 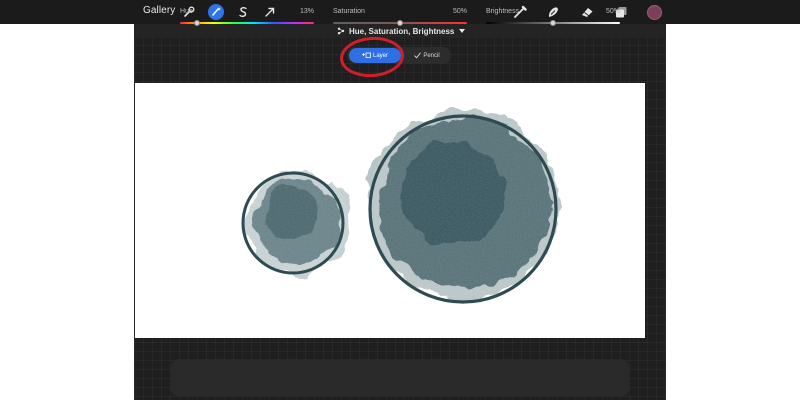 I want to click on hue-label: Hue, so click(x=186, y=11).